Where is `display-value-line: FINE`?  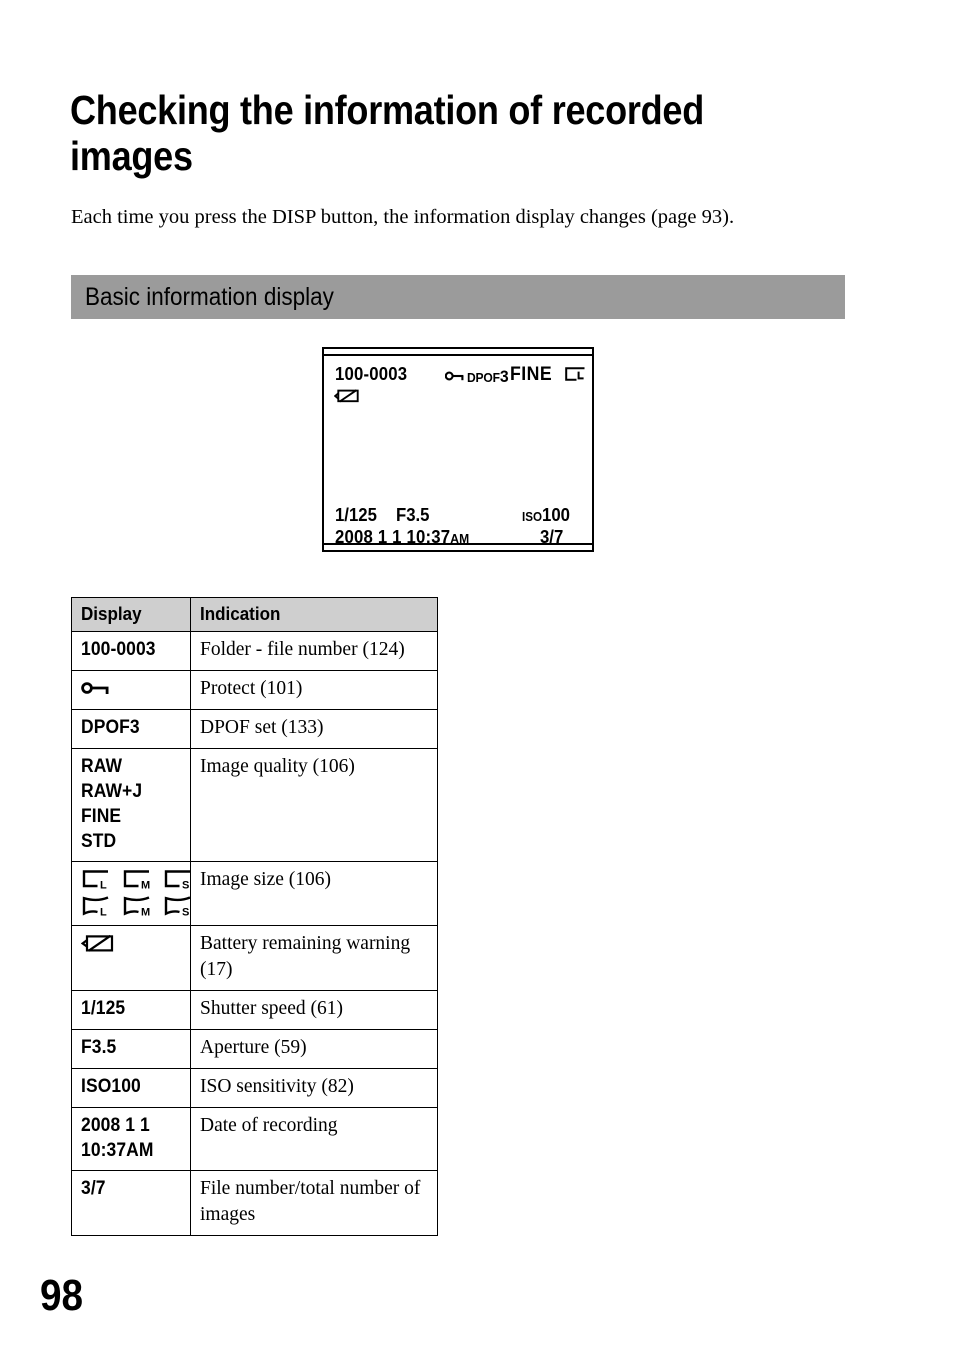 display-value-line: FINE is located at coordinates (101, 816).